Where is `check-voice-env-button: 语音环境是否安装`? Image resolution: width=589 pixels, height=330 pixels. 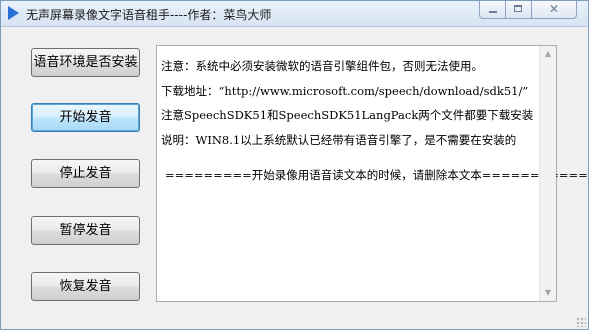 check-voice-env-button: 语音环境是否安装 is located at coordinates (85, 62).